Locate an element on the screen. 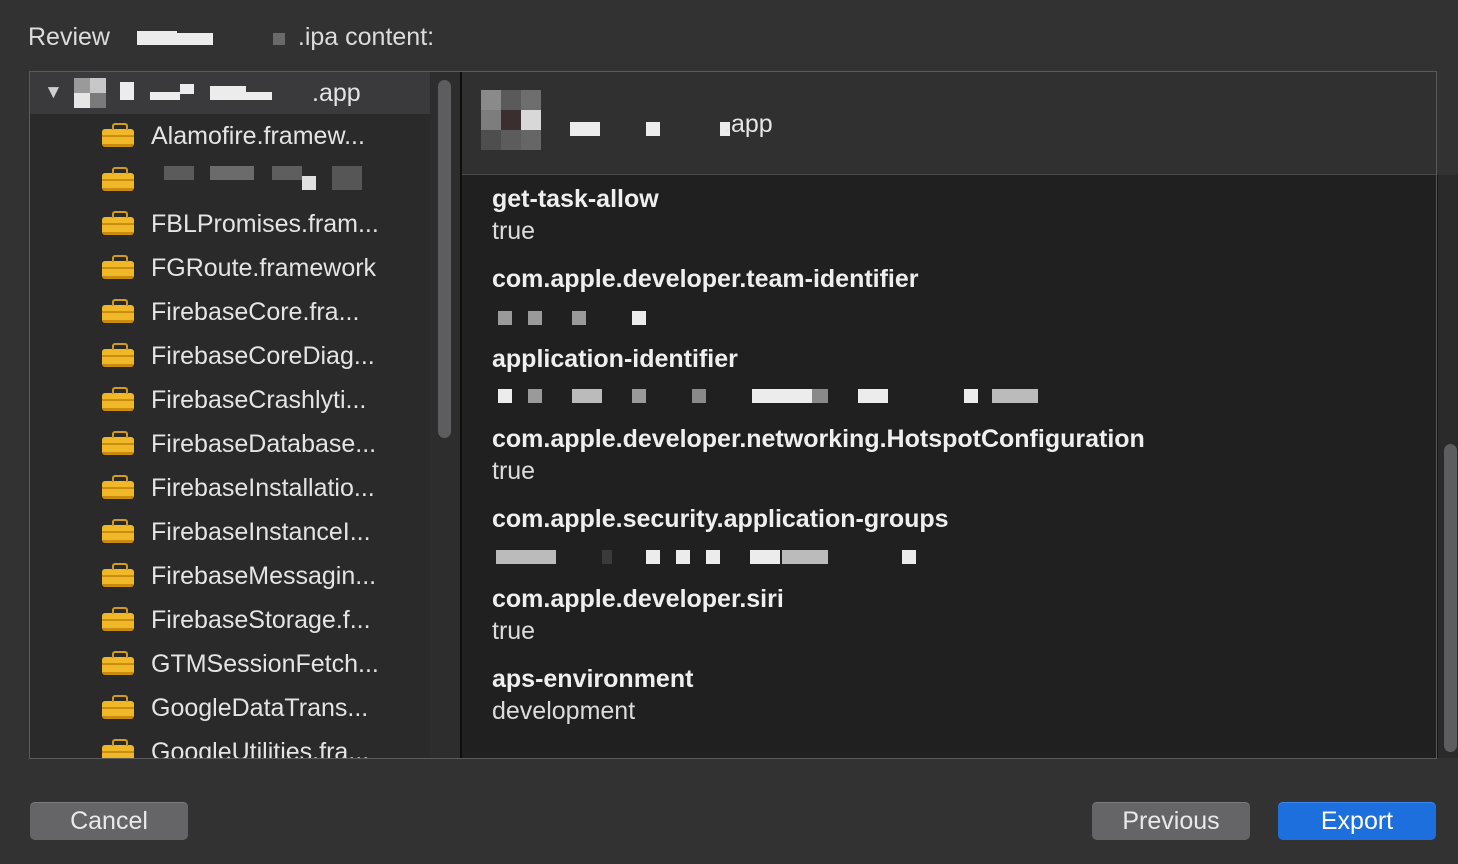 This screenshot has height=864, width=1458. tree-root-app: ▼ .app is located at coordinates (230, 93).